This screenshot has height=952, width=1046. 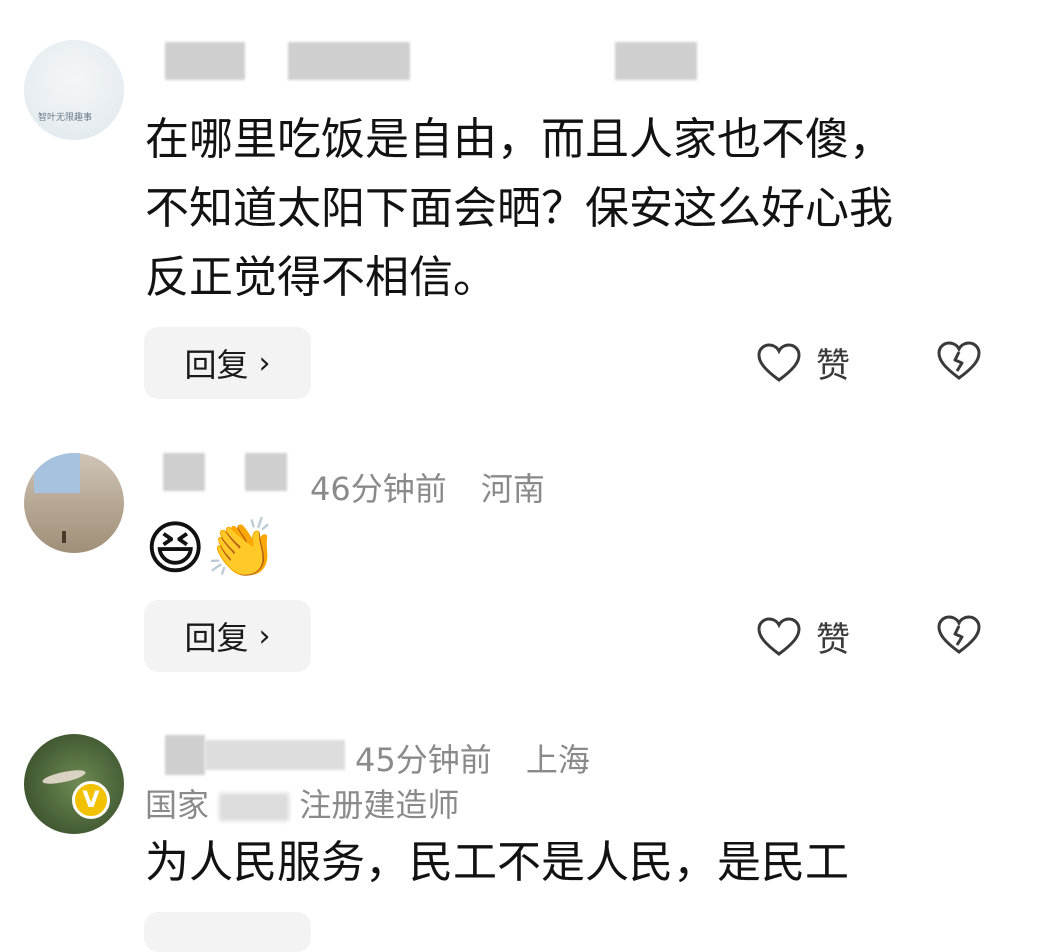 What do you see at coordinates (65, 118) in the screenshot?
I see `avatar-caption: 智叶无限趣事` at bounding box center [65, 118].